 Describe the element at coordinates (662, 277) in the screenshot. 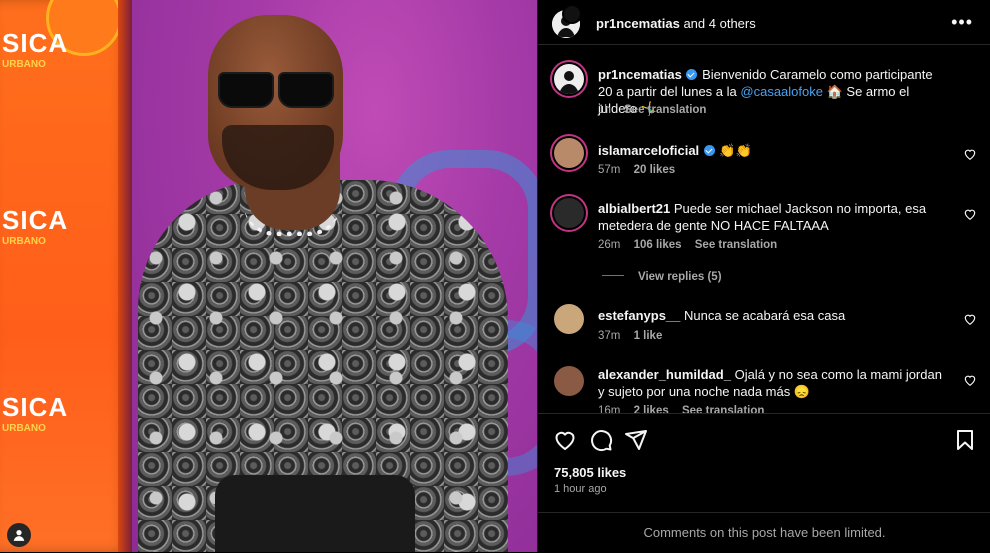

I see `view-replies-button: View replies (5)` at that location.